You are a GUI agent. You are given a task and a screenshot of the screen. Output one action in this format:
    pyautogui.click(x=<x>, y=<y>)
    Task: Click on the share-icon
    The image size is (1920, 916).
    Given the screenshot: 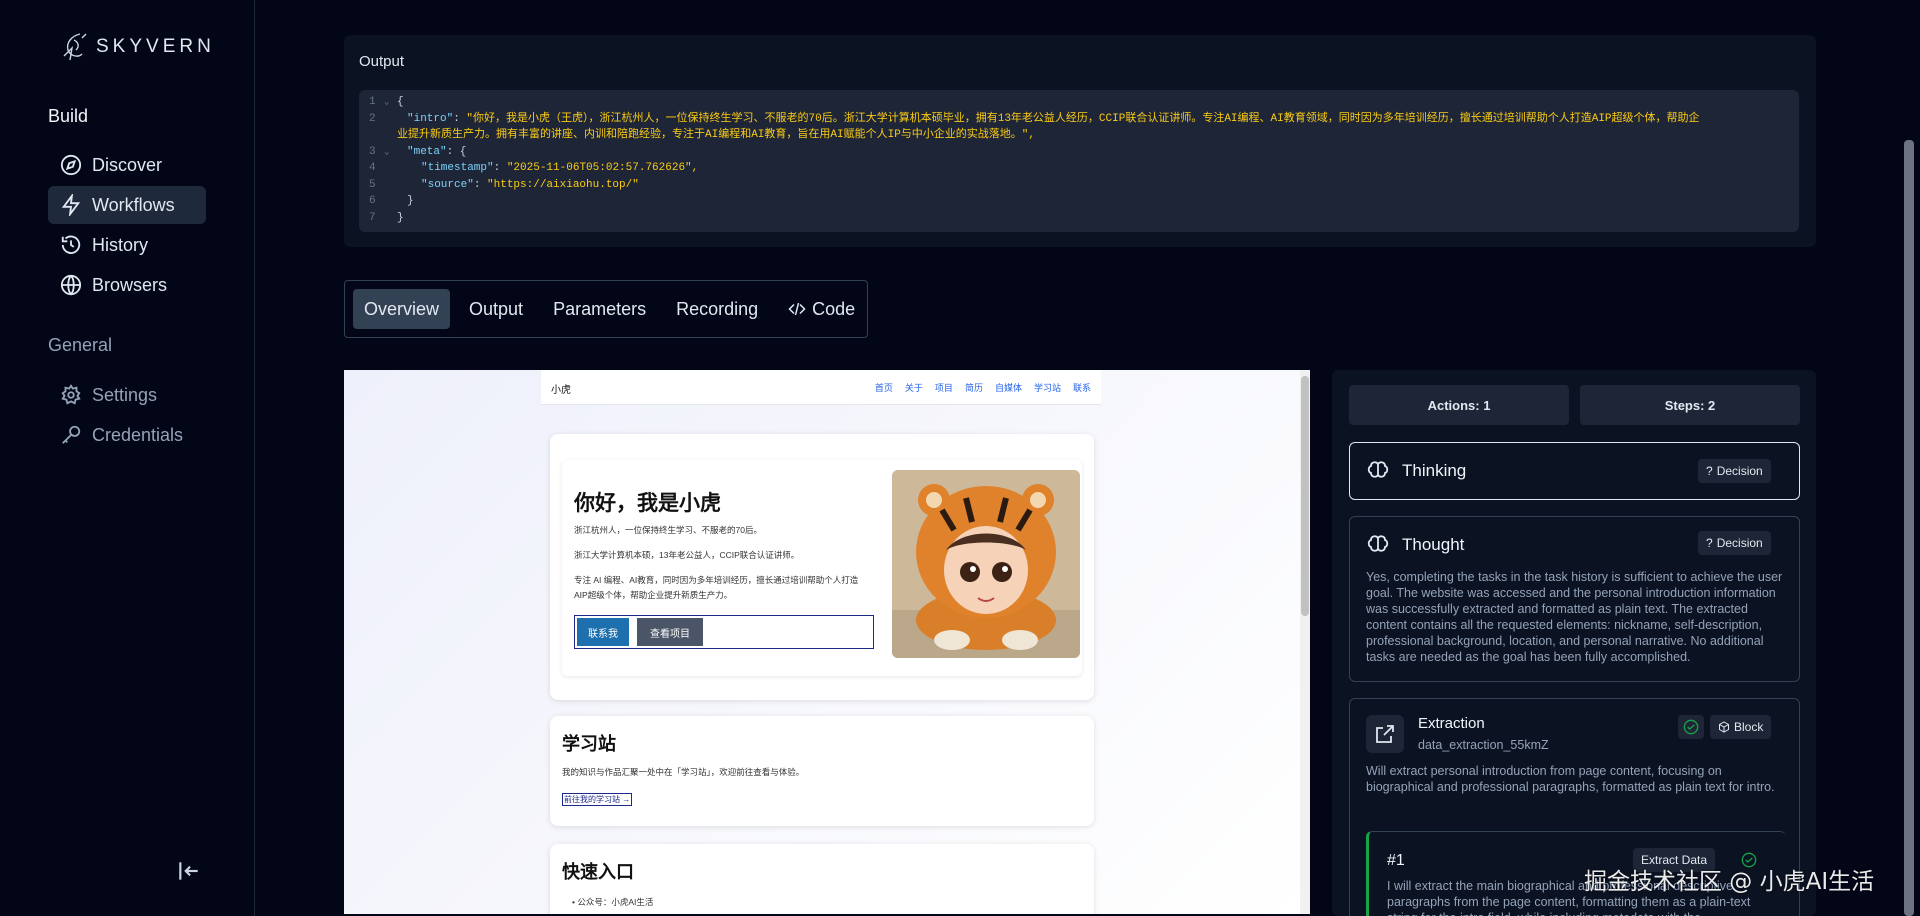 What is the action you would take?
    pyautogui.click(x=1385, y=734)
    